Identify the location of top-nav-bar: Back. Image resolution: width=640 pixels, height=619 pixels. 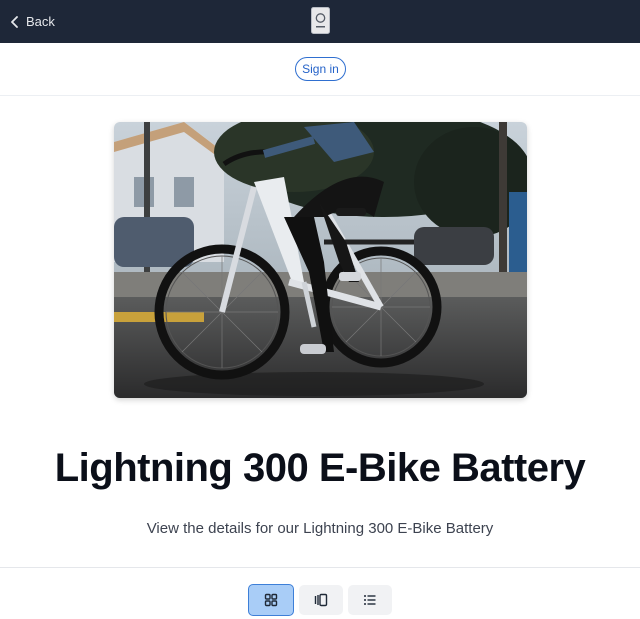
(320, 21).